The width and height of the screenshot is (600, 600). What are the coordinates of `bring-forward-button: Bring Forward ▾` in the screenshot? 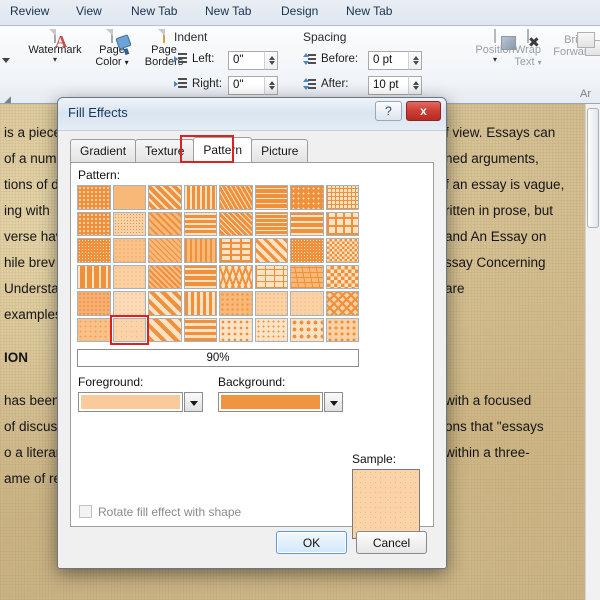 It's located at (574, 45).